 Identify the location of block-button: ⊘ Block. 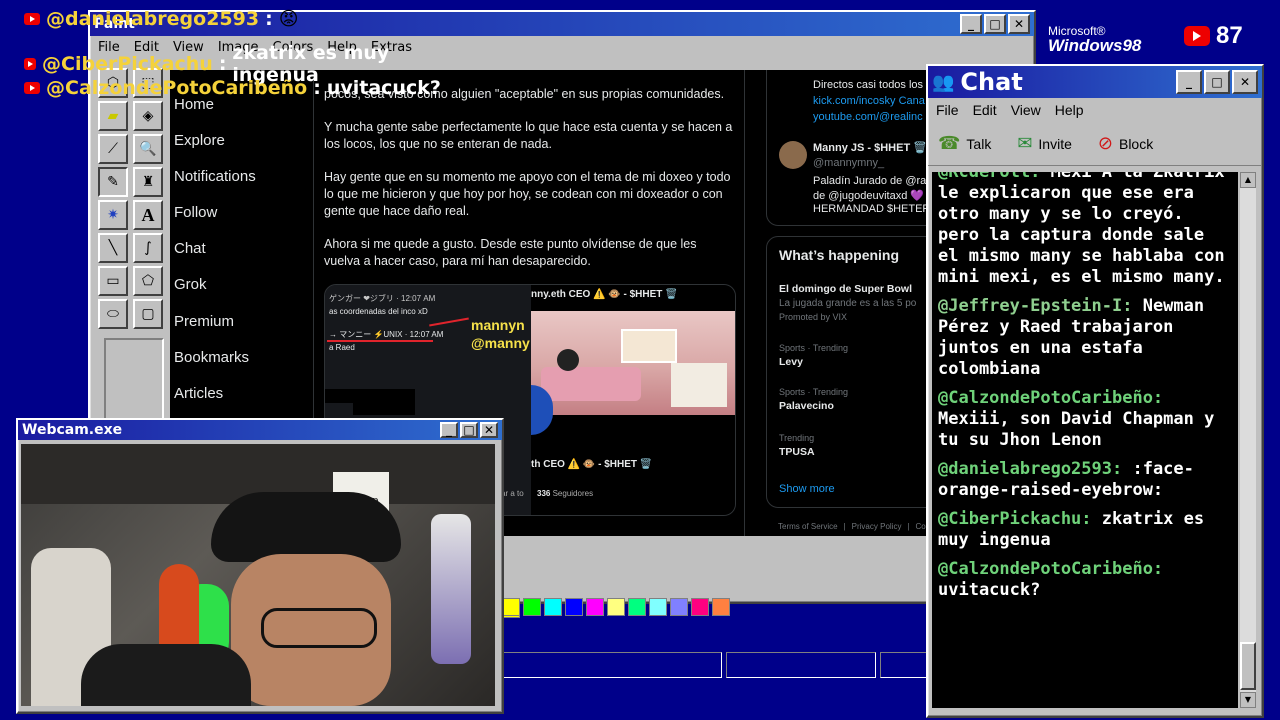
(1125, 143).